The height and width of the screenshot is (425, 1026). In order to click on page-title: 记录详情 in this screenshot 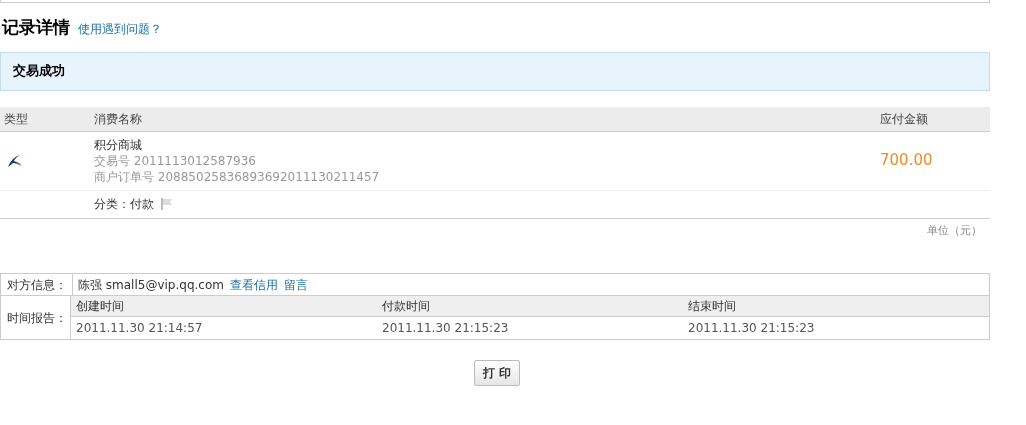, I will do `click(36, 27)`.